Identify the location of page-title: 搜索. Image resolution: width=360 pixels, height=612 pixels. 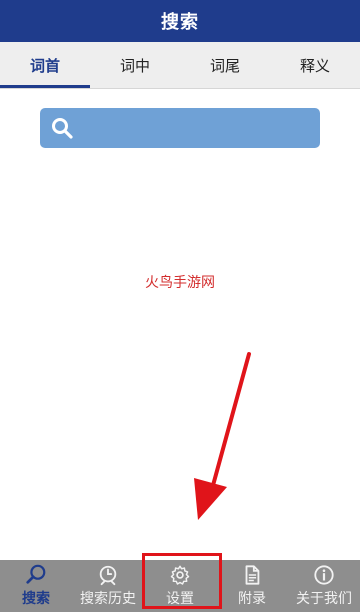
(180, 22).